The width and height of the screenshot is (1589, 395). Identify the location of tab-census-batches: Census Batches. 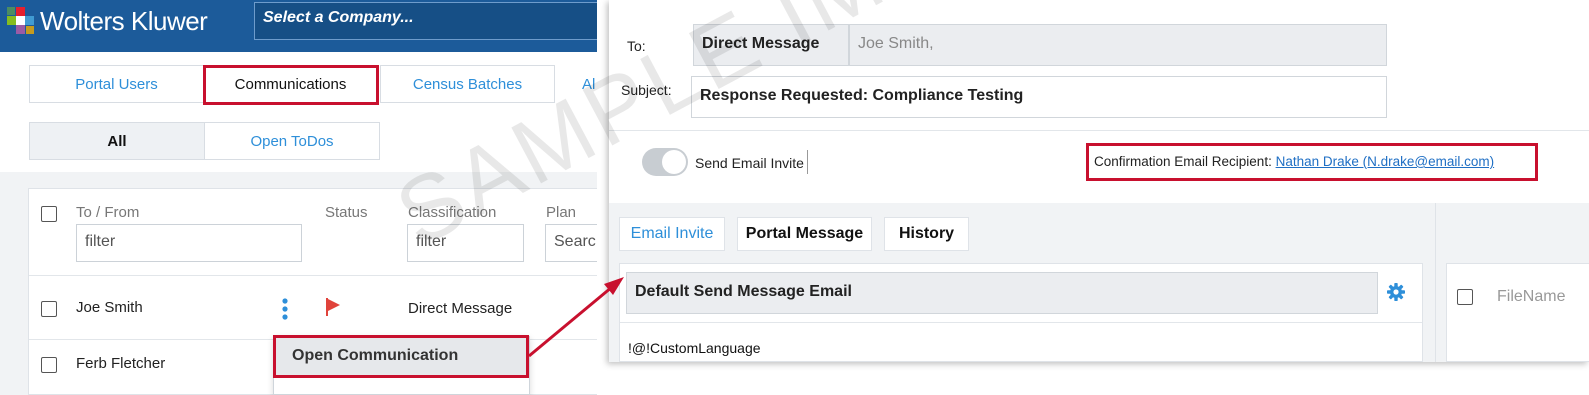
(467, 84).